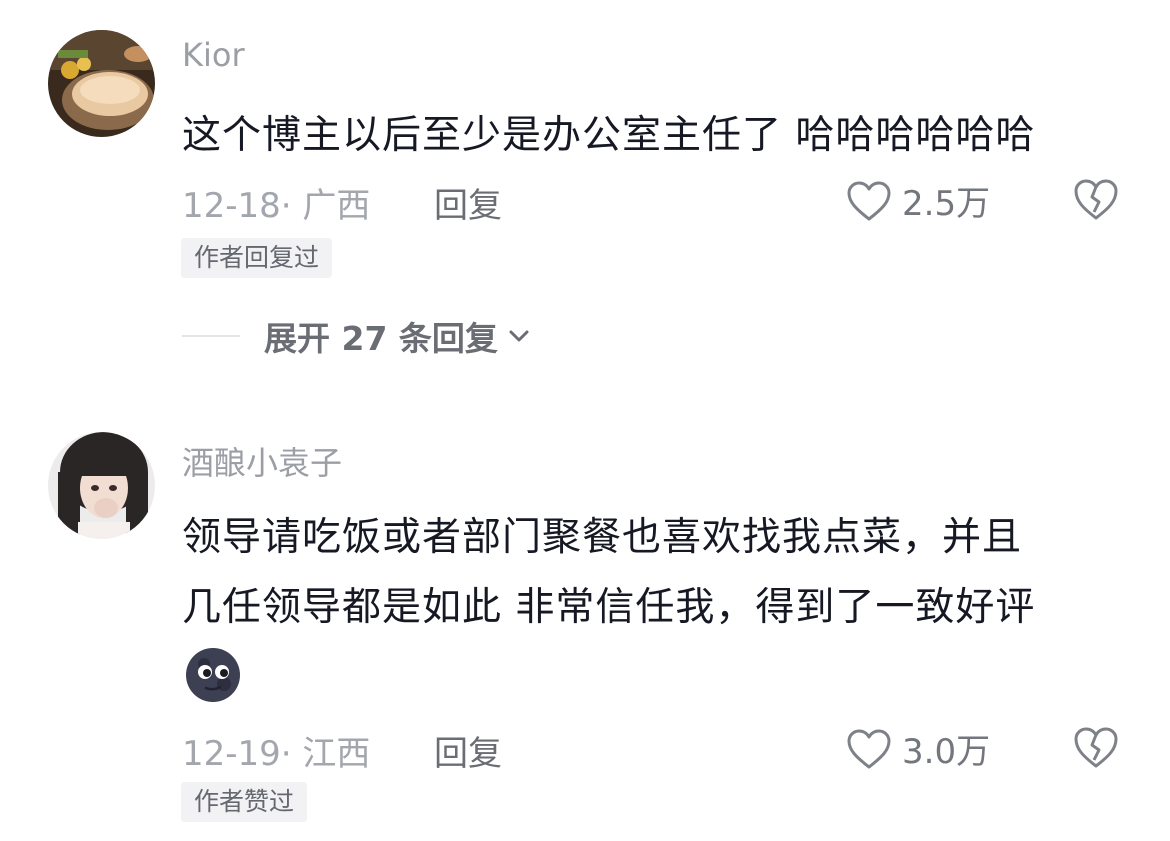 The image size is (1170, 841). What do you see at coordinates (213, 55) in the screenshot?
I see `comment-username: Kior` at bounding box center [213, 55].